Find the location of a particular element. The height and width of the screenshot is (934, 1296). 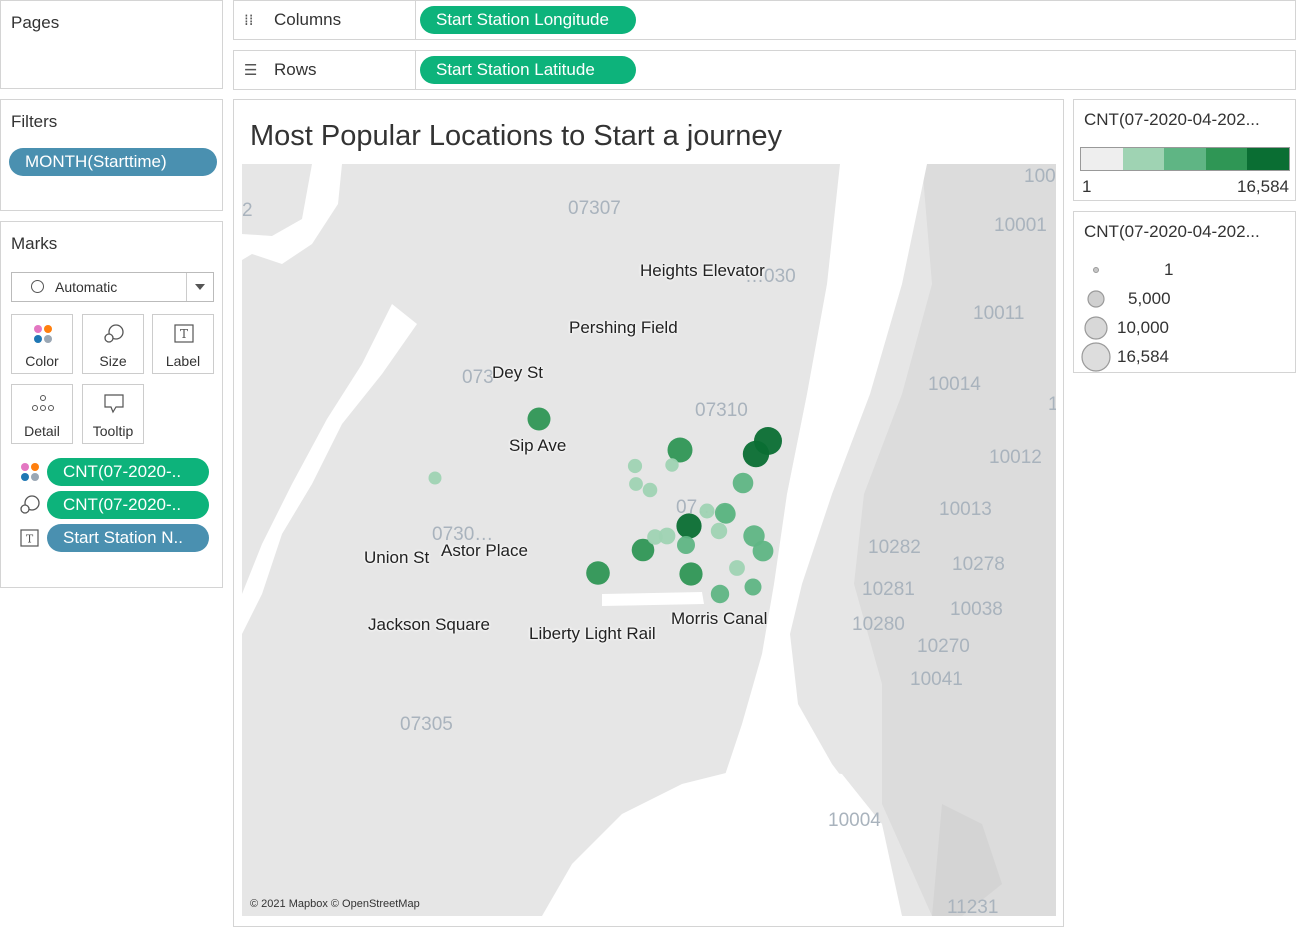

mark-type-dropdown: Automatic is located at coordinates (112, 287).